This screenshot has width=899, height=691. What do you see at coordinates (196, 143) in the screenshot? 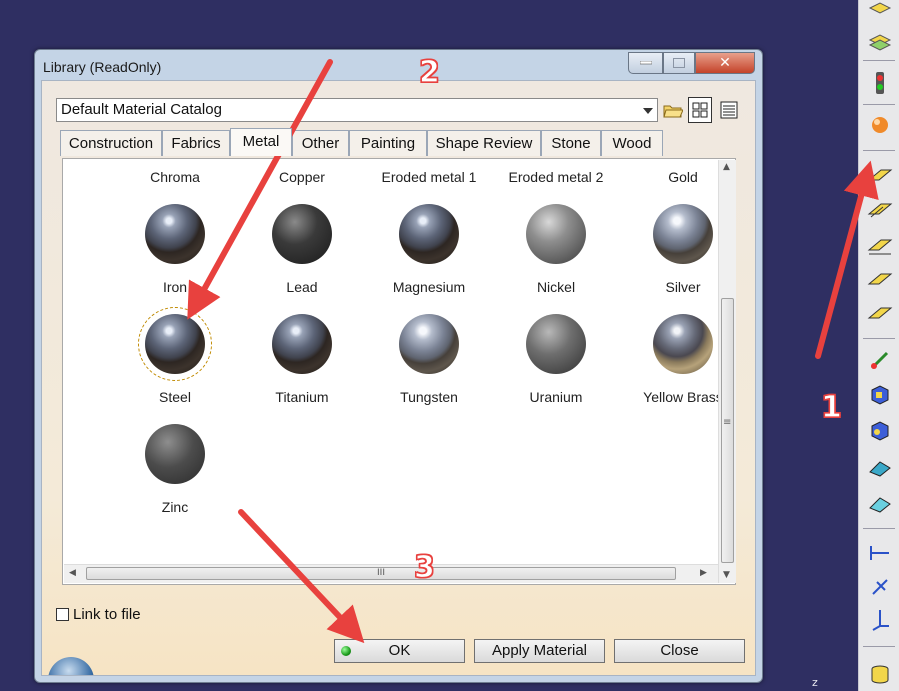
I see `tab-fabrics: Fabrics` at bounding box center [196, 143].